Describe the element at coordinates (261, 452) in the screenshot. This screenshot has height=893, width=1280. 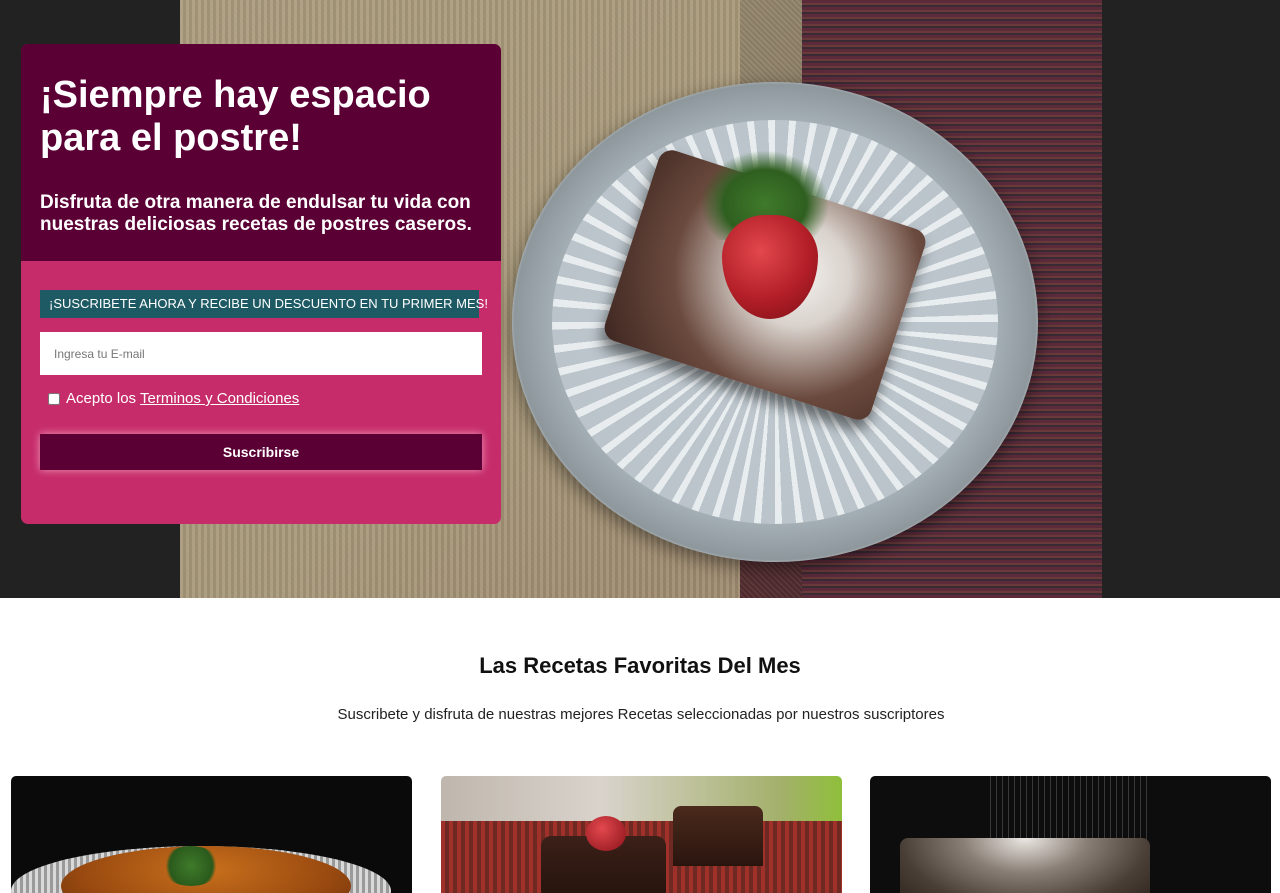
I see `subscribe-button: Suscribirse` at that location.